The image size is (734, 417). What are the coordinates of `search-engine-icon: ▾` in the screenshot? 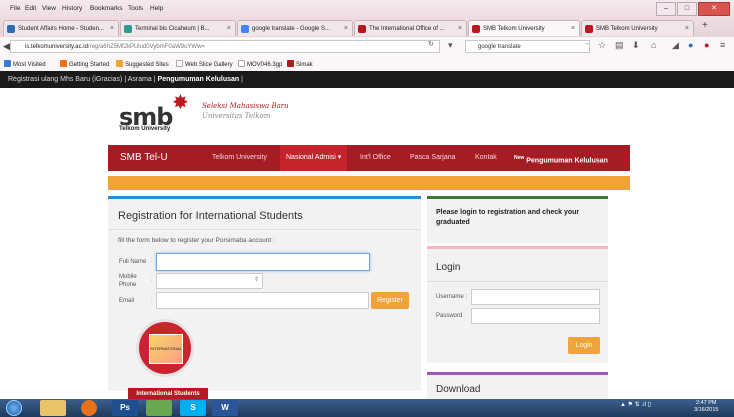 It's located at (450, 45).